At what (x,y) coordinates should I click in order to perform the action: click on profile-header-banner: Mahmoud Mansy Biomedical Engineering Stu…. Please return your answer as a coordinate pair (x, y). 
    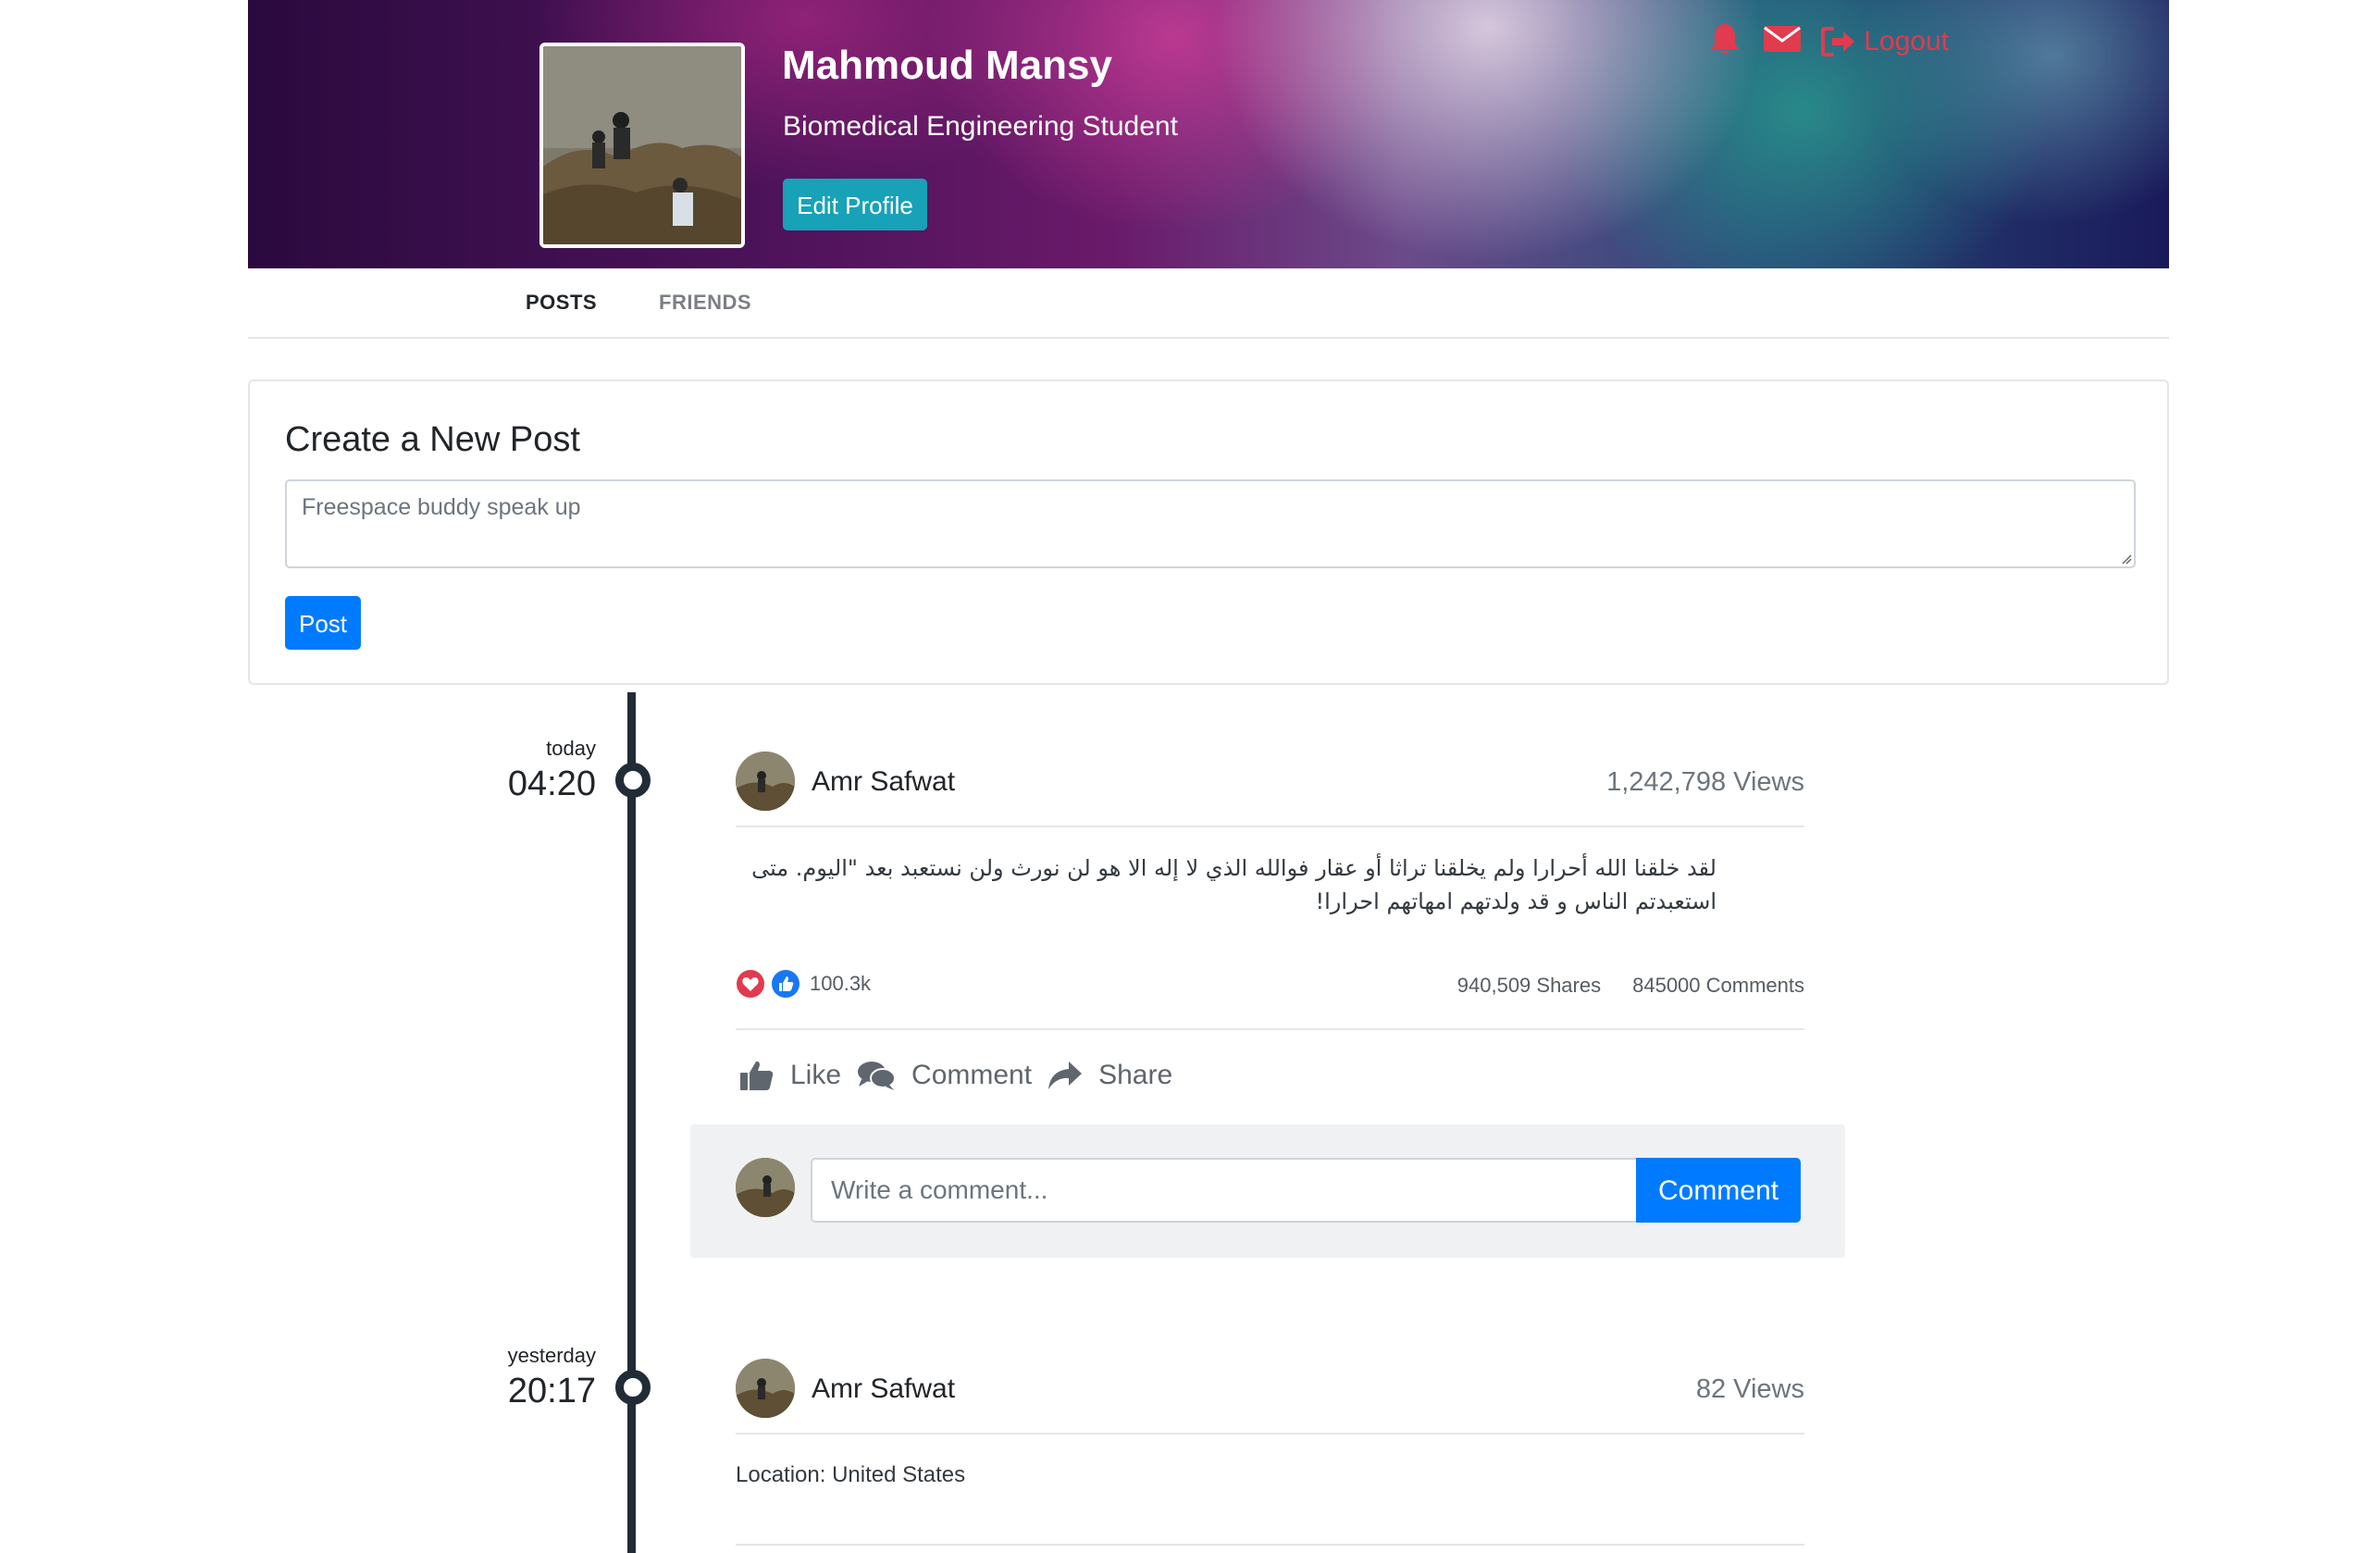
    Looking at the image, I should click on (1208, 134).